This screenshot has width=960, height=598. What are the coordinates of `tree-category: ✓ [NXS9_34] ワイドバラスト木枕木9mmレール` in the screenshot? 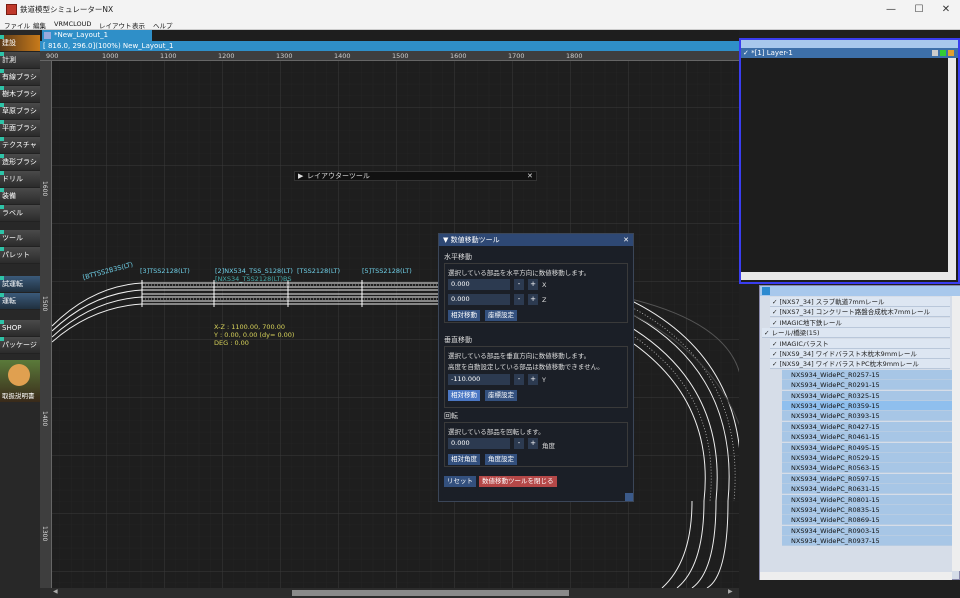 It's located at (860, 354).